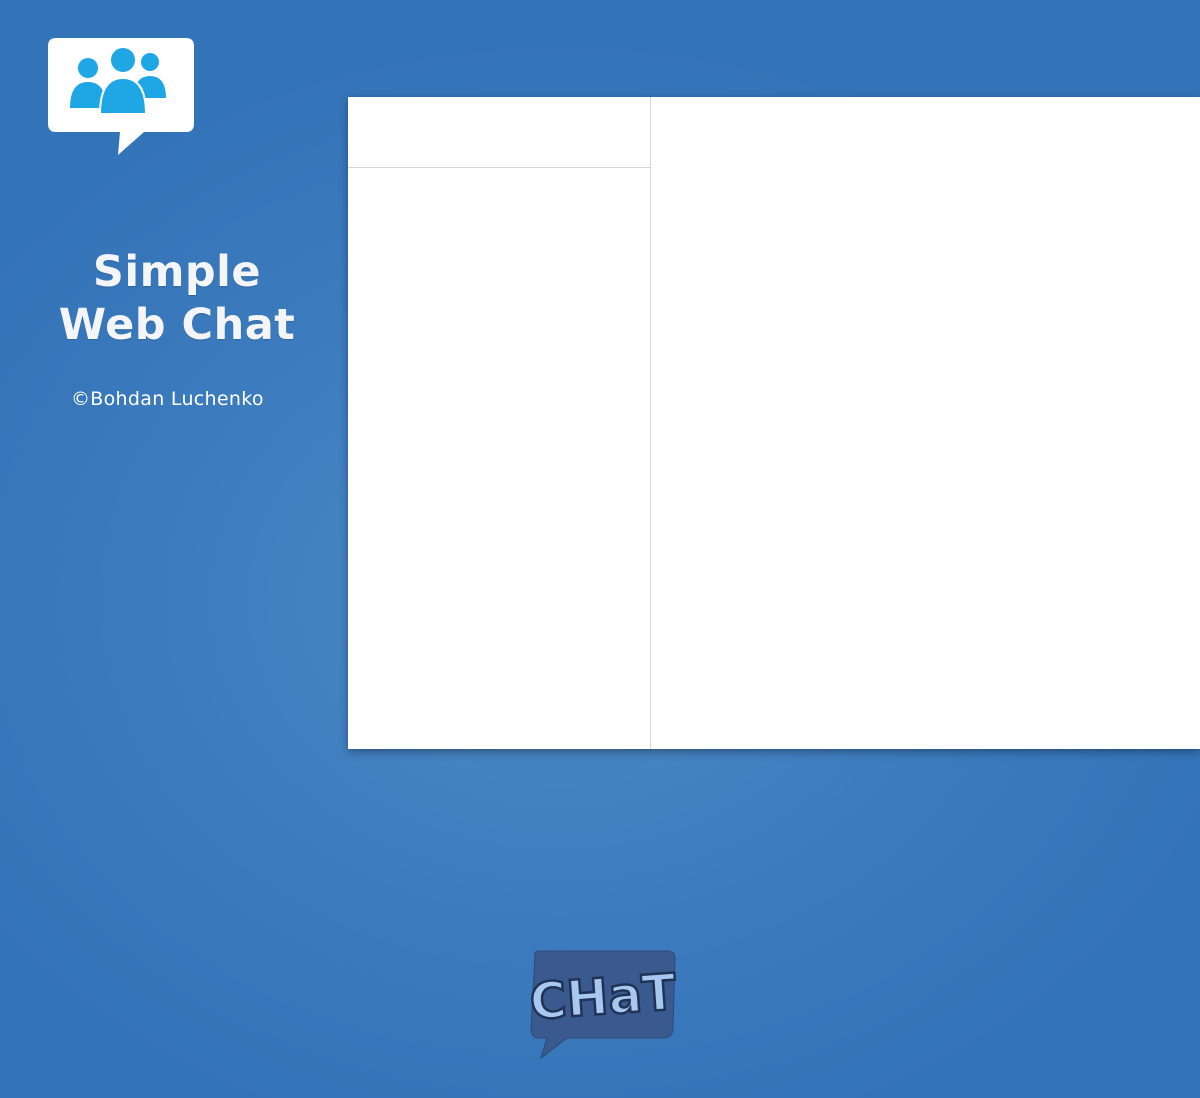  I want to click on chat-bubble-icon: CHaT, so click(603, 1005).